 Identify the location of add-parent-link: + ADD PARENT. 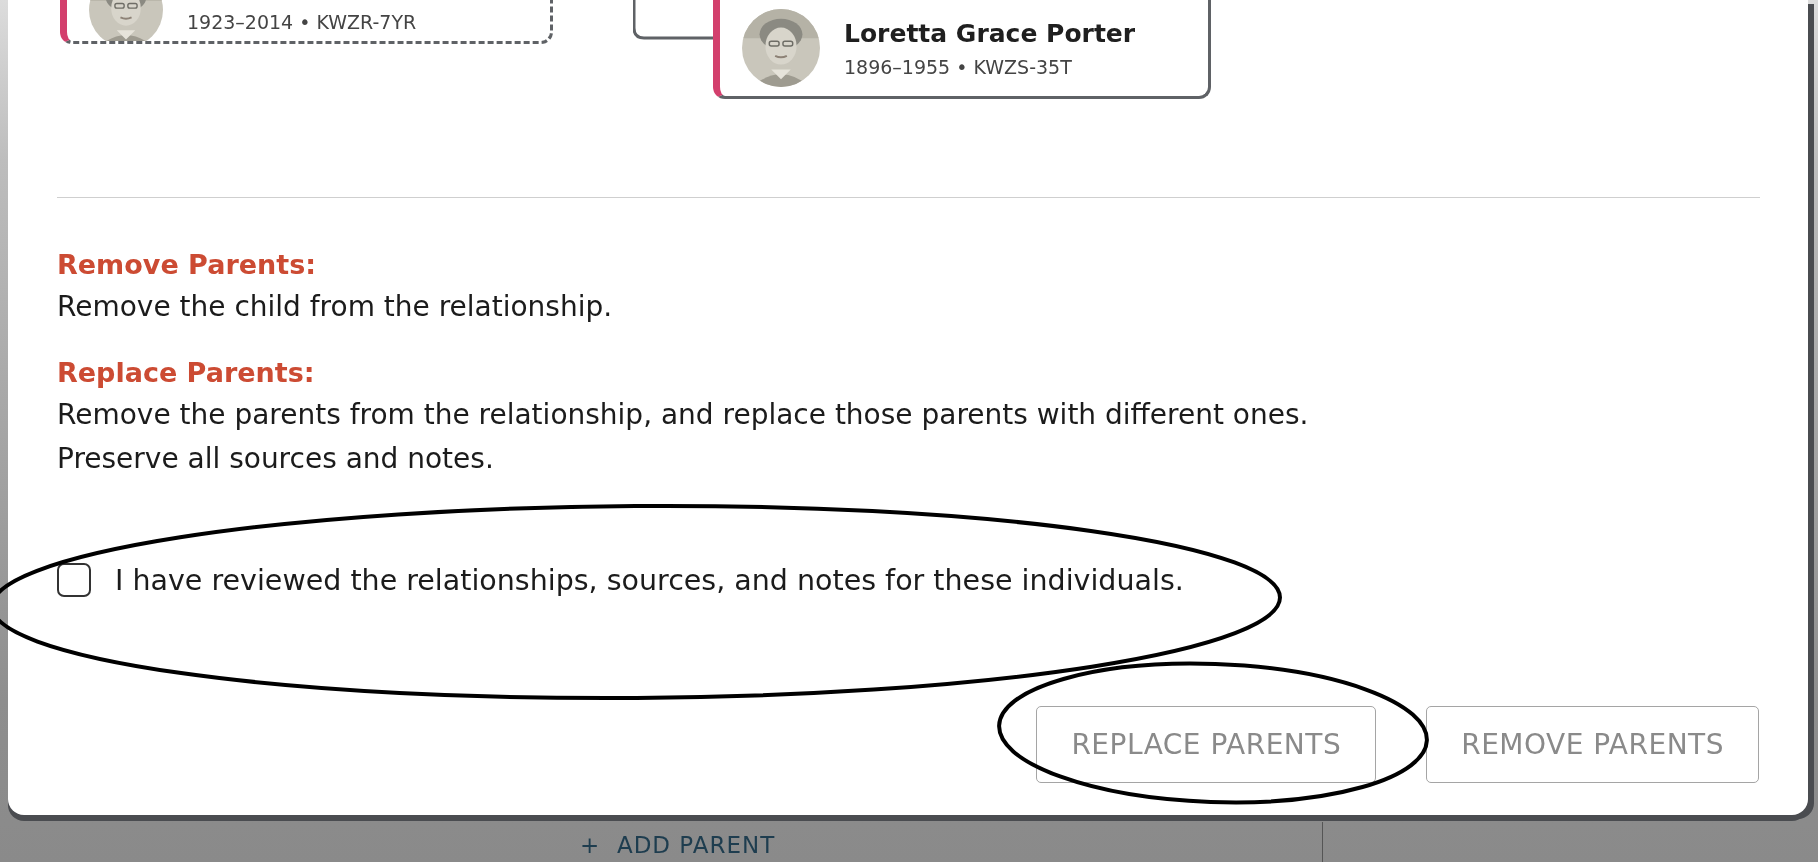
(678, 845).